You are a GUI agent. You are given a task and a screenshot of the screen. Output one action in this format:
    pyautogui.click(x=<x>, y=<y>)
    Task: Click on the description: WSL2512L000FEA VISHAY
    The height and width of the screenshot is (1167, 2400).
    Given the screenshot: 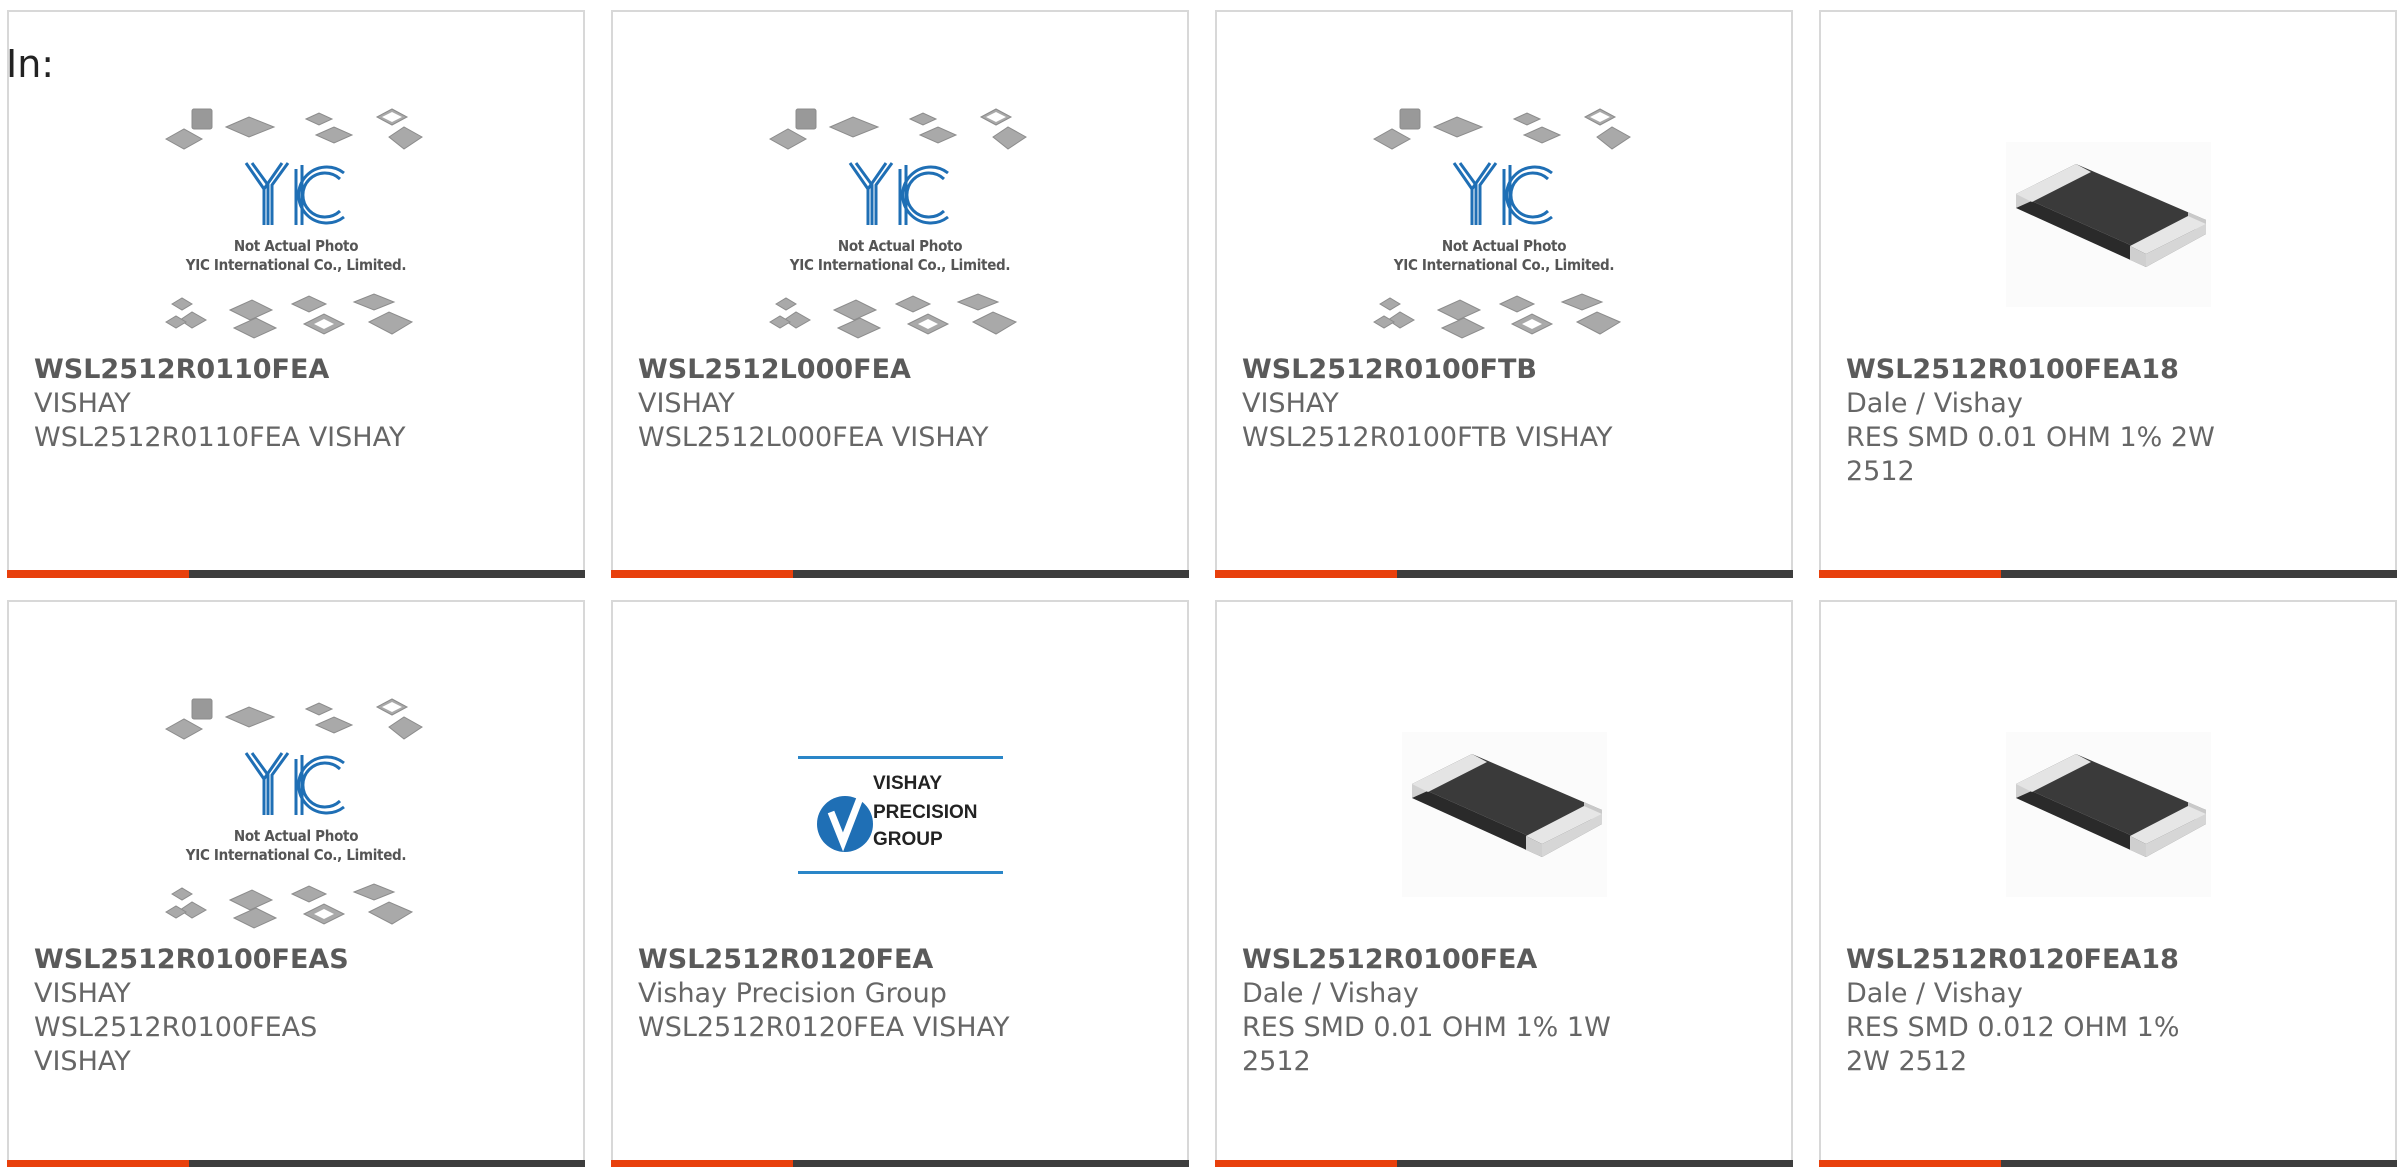 What is the action you would take?
    pyautogui.click(x=813, y=437)
    